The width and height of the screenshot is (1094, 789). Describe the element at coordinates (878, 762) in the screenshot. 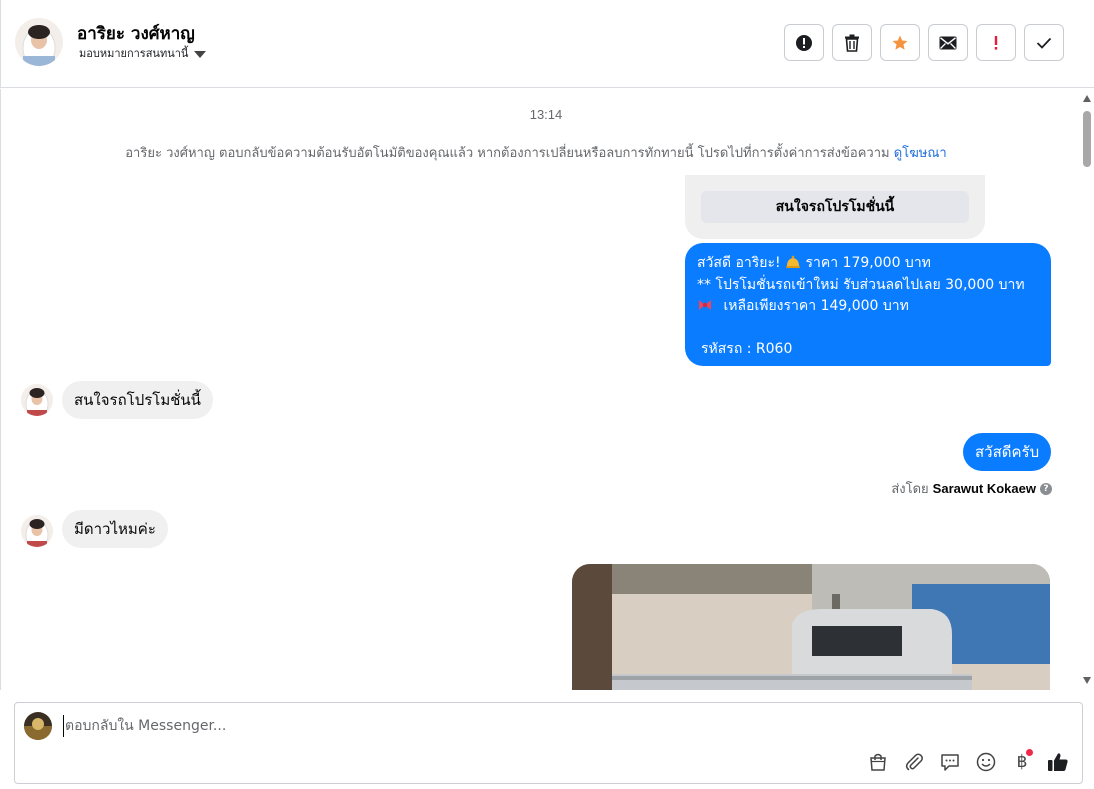

I see `shopping-bag-icon` at that location.